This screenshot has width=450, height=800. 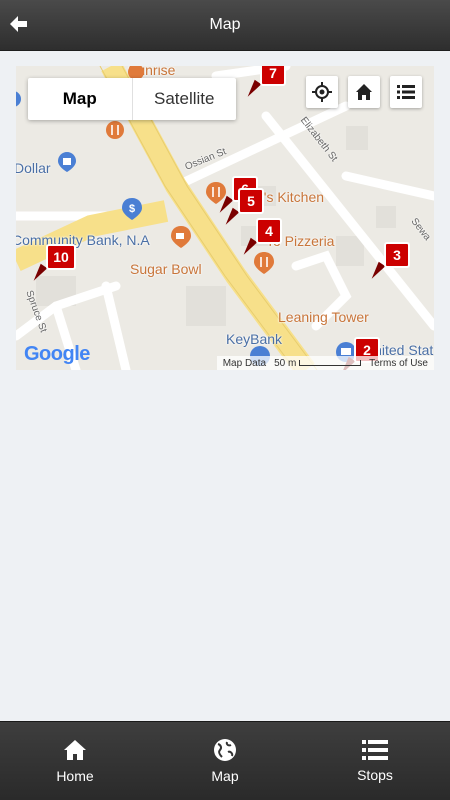 What do you see at coordinates (80, 99) in the screenshot?
I see `map-type-map-button: Map` at bounding box center [80, 99].